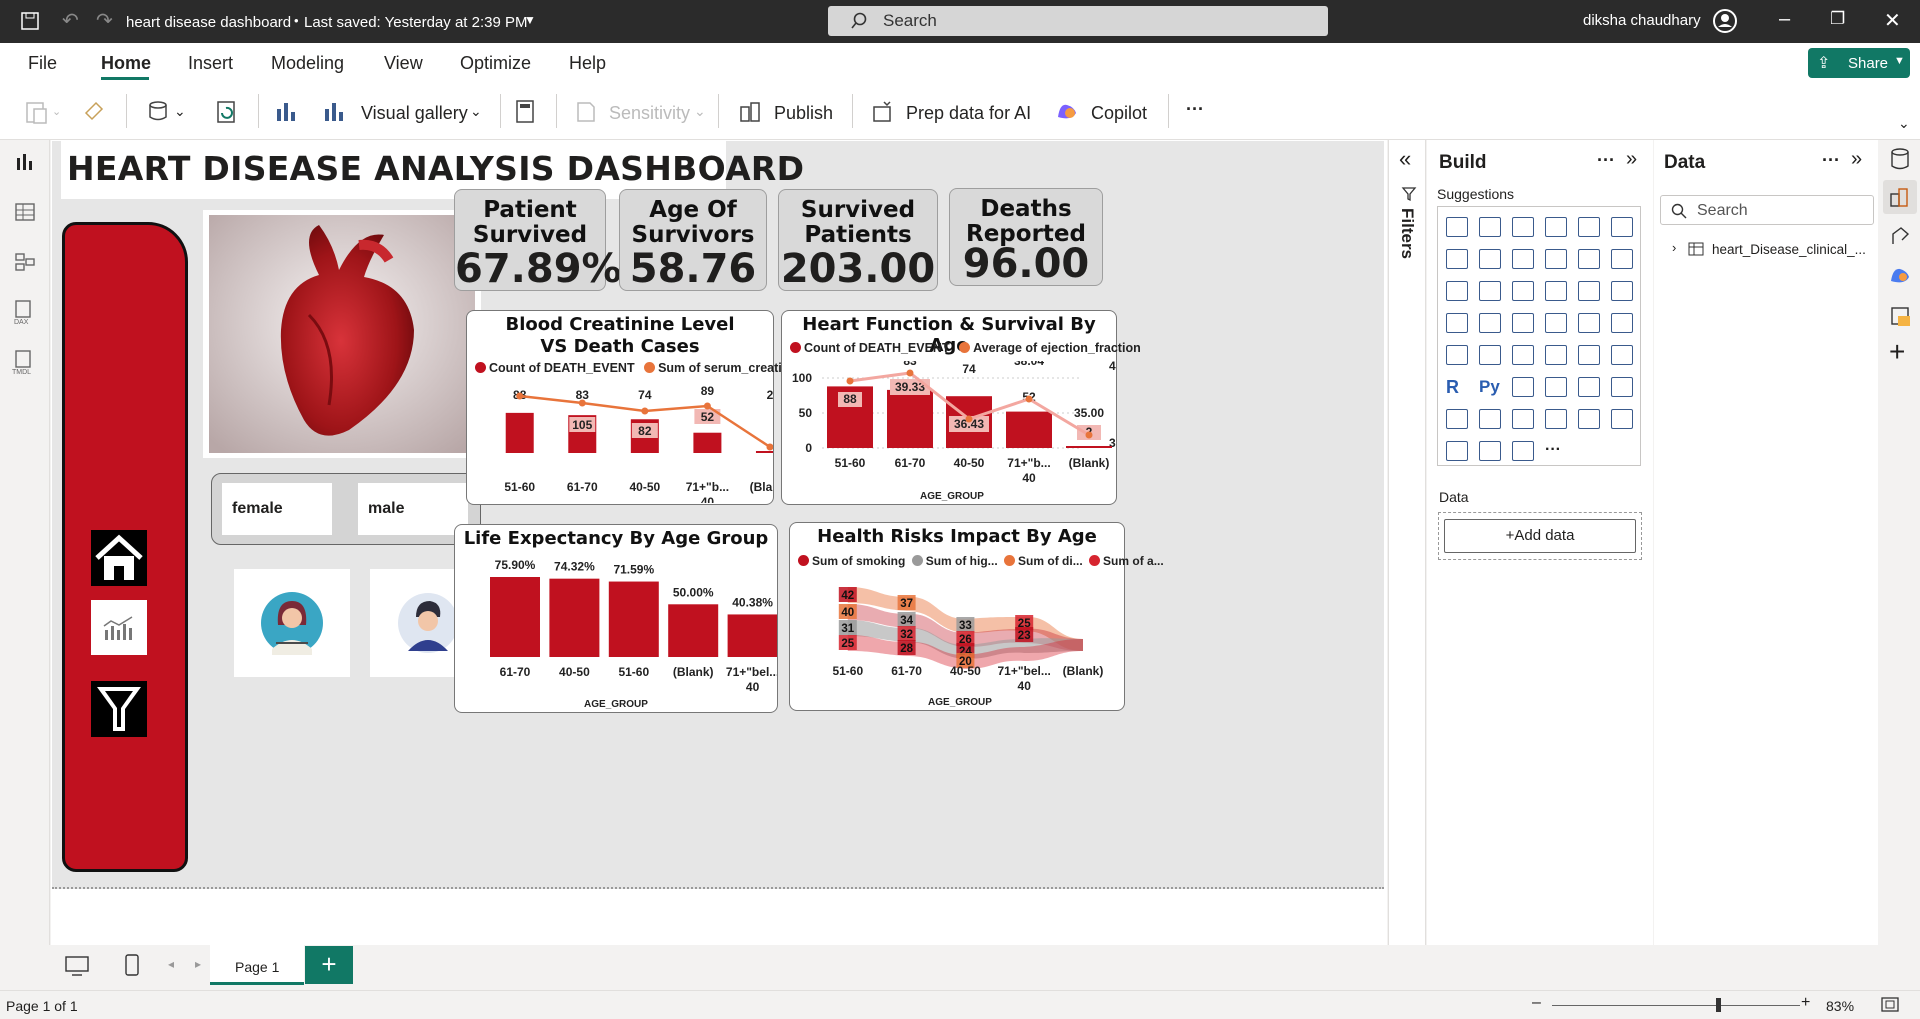 Image resolution: width=1920 pixels, height=1019 pixels. What do you see at coordinates (968, 113) in the screenshot?
I see `prep-data-label: Prep data for AI` at bounding box center [968, 113].